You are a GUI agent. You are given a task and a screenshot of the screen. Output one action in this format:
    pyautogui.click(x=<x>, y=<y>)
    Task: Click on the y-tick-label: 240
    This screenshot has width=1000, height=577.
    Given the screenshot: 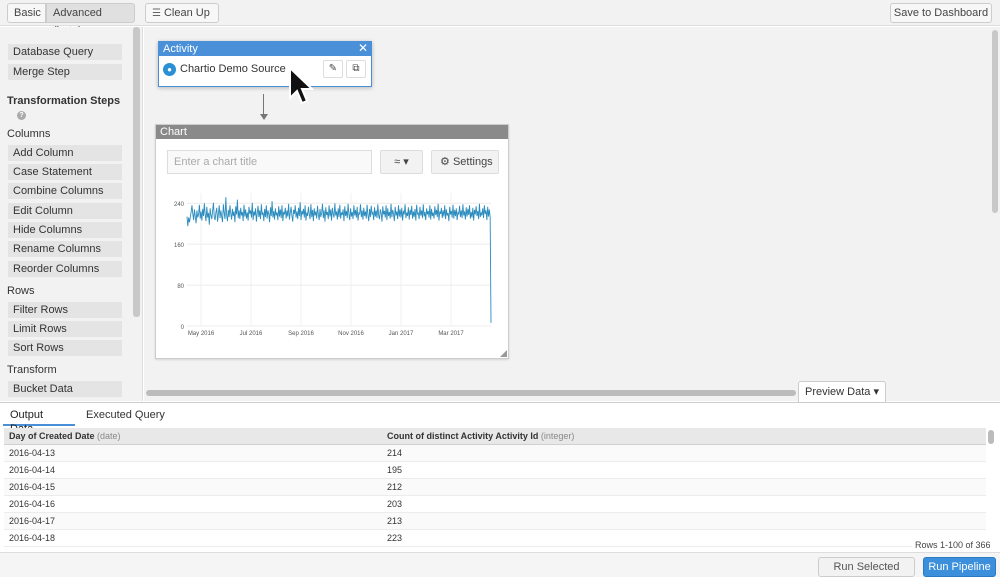 What is the action you would take?
    pyautogui.click(x=179, y=205)
    